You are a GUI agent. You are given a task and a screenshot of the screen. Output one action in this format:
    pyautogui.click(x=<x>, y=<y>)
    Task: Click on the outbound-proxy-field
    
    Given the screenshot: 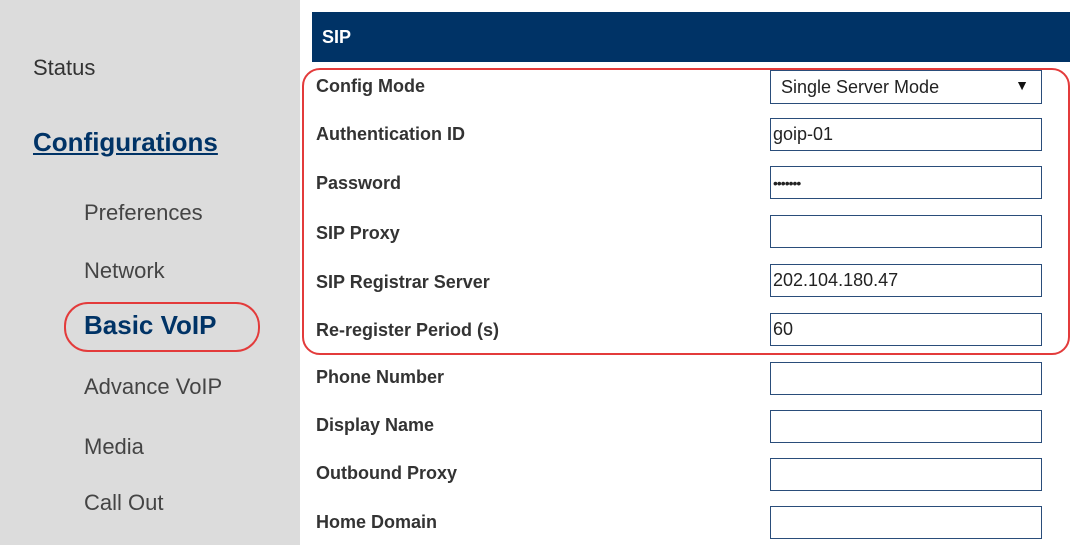 What is the action you would take?
    pyautogui.click(x=906, y=474)
    